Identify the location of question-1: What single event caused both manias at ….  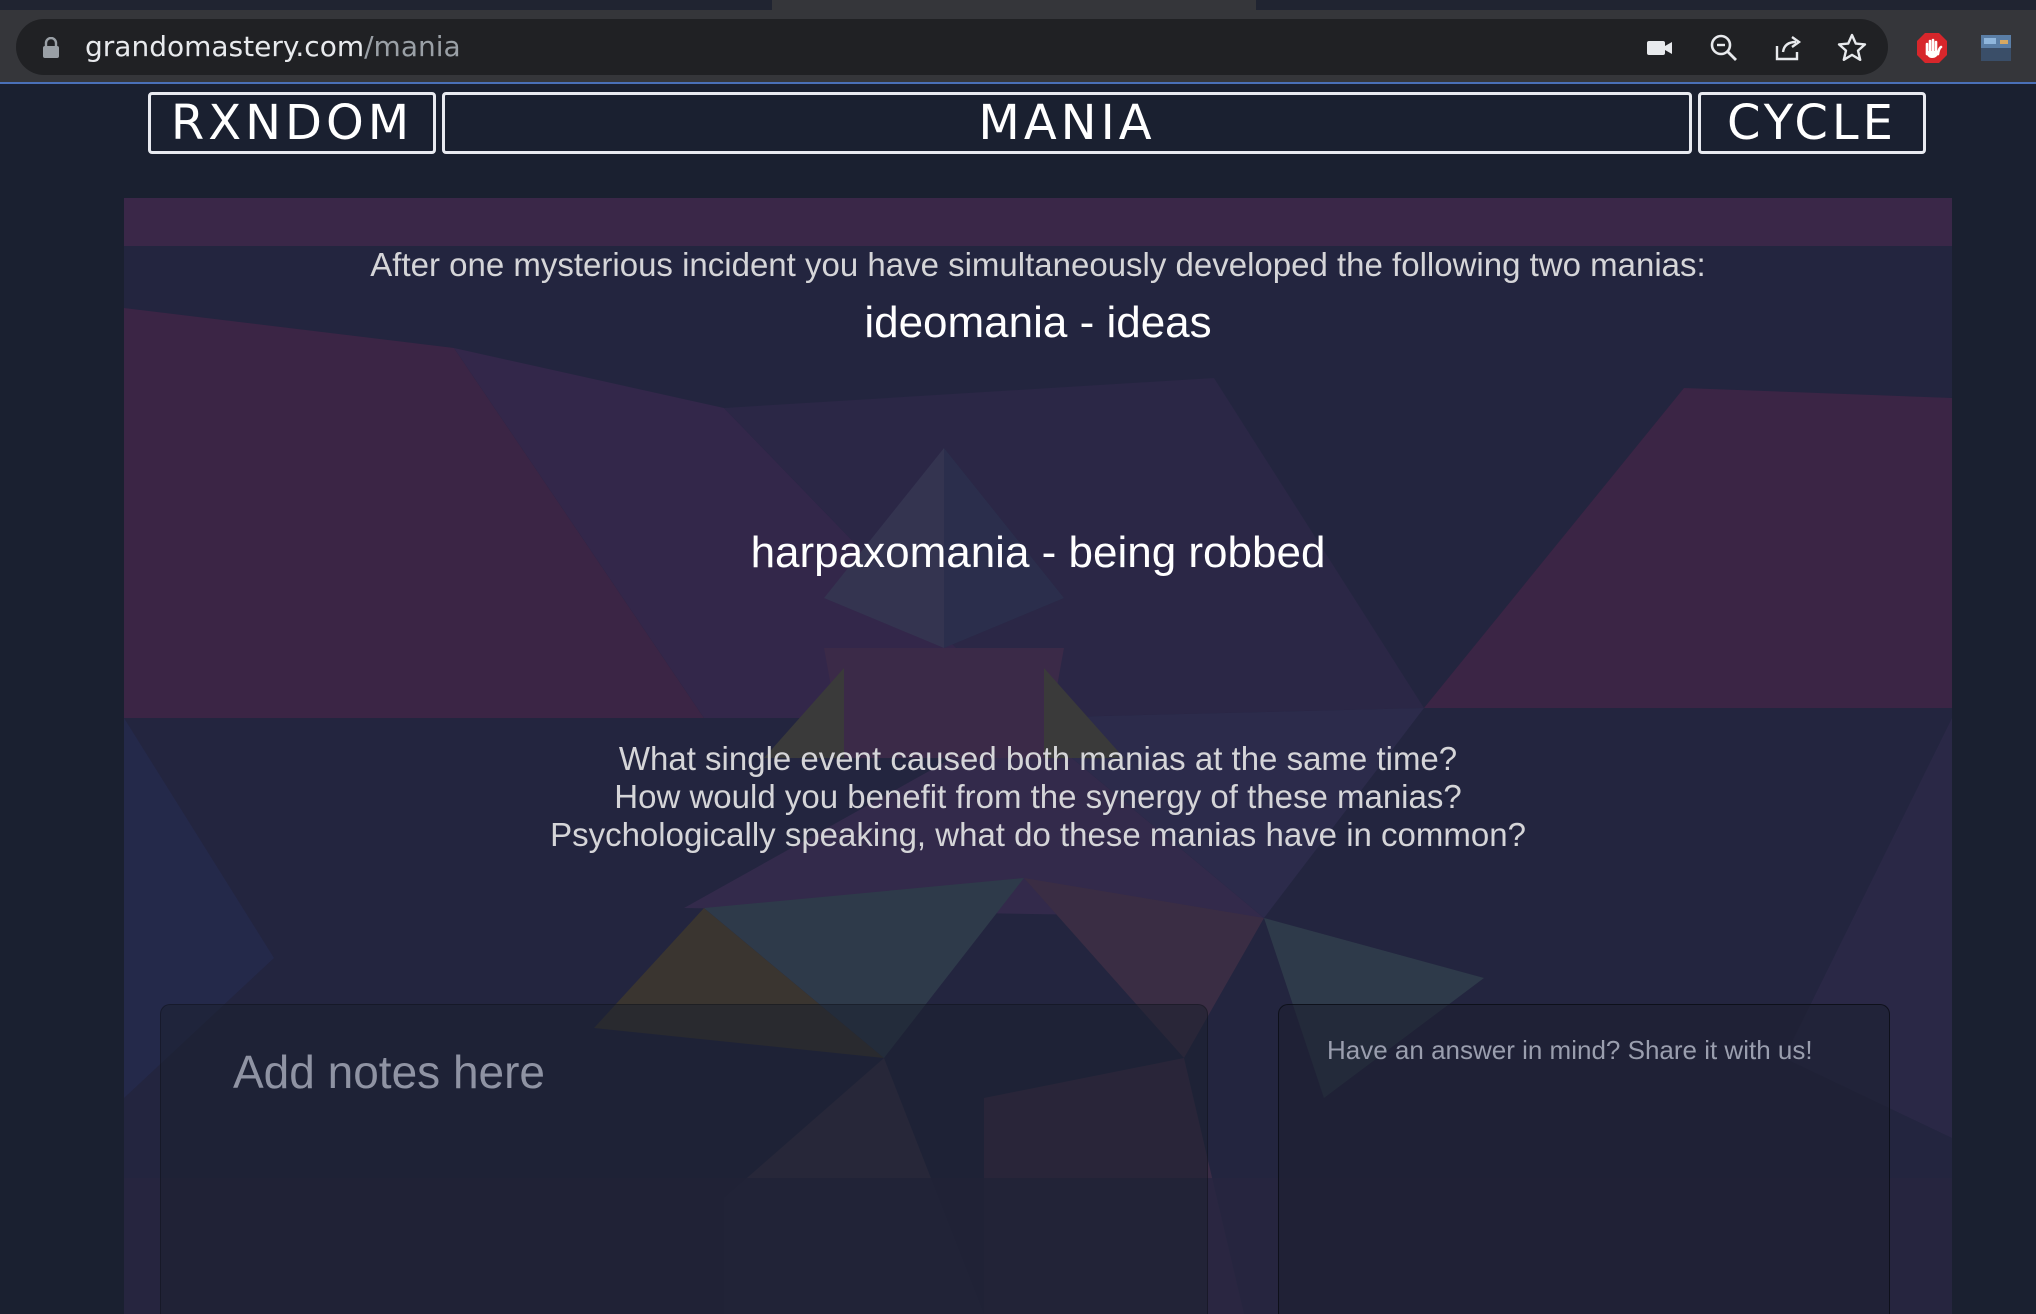
(1038, 758).